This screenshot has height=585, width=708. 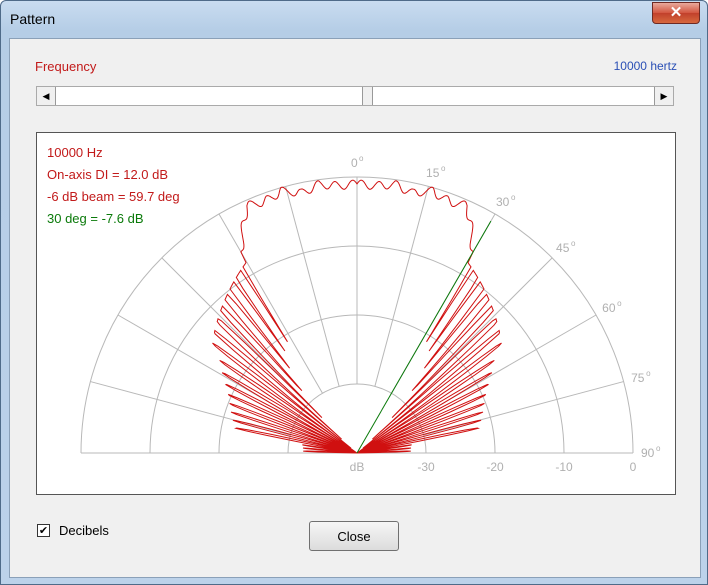 I want to click on info-on-axis-di: On-axis DI = 12.0 dB, so click(x=108, y=174).